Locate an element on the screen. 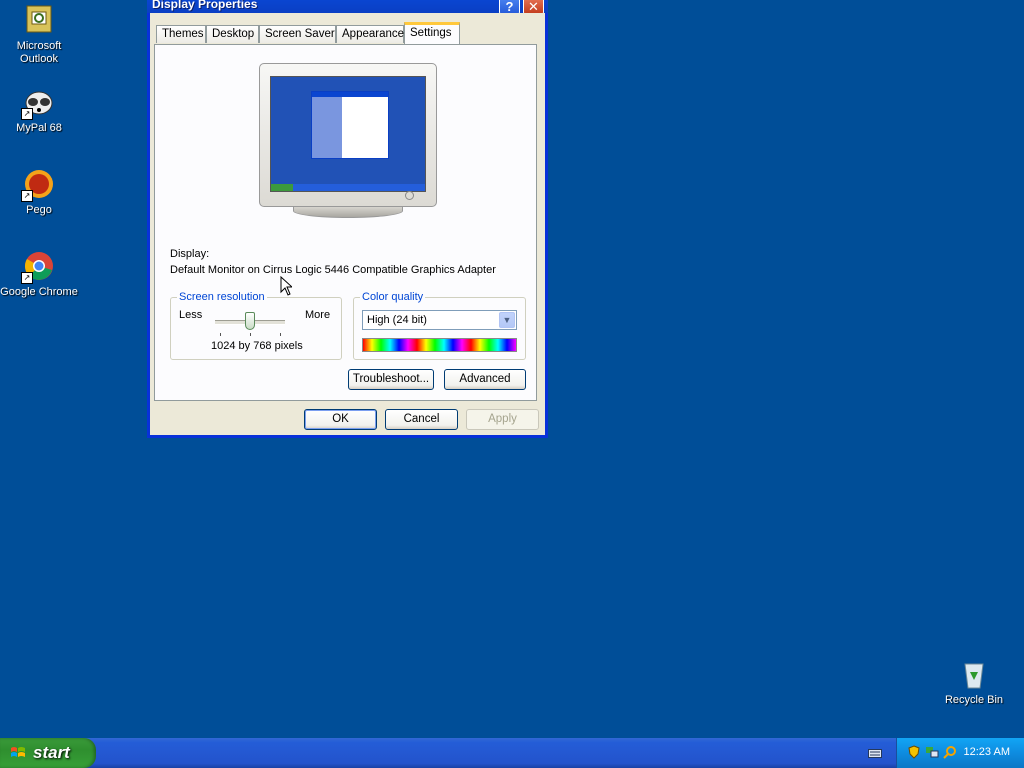 The height and width of the screenshot is (768, 1024). desktop-icon-label: Microsoft Outlook is located at coordinates (39, 52).